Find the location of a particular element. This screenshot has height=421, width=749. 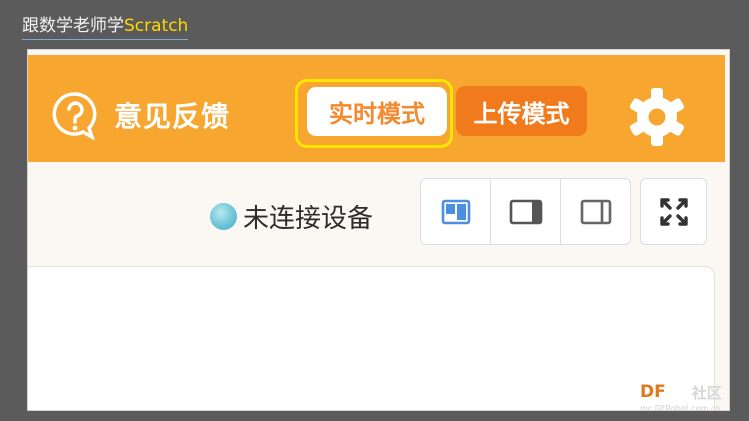

watermark-text: 社区 is located at coordinates (706, 392).